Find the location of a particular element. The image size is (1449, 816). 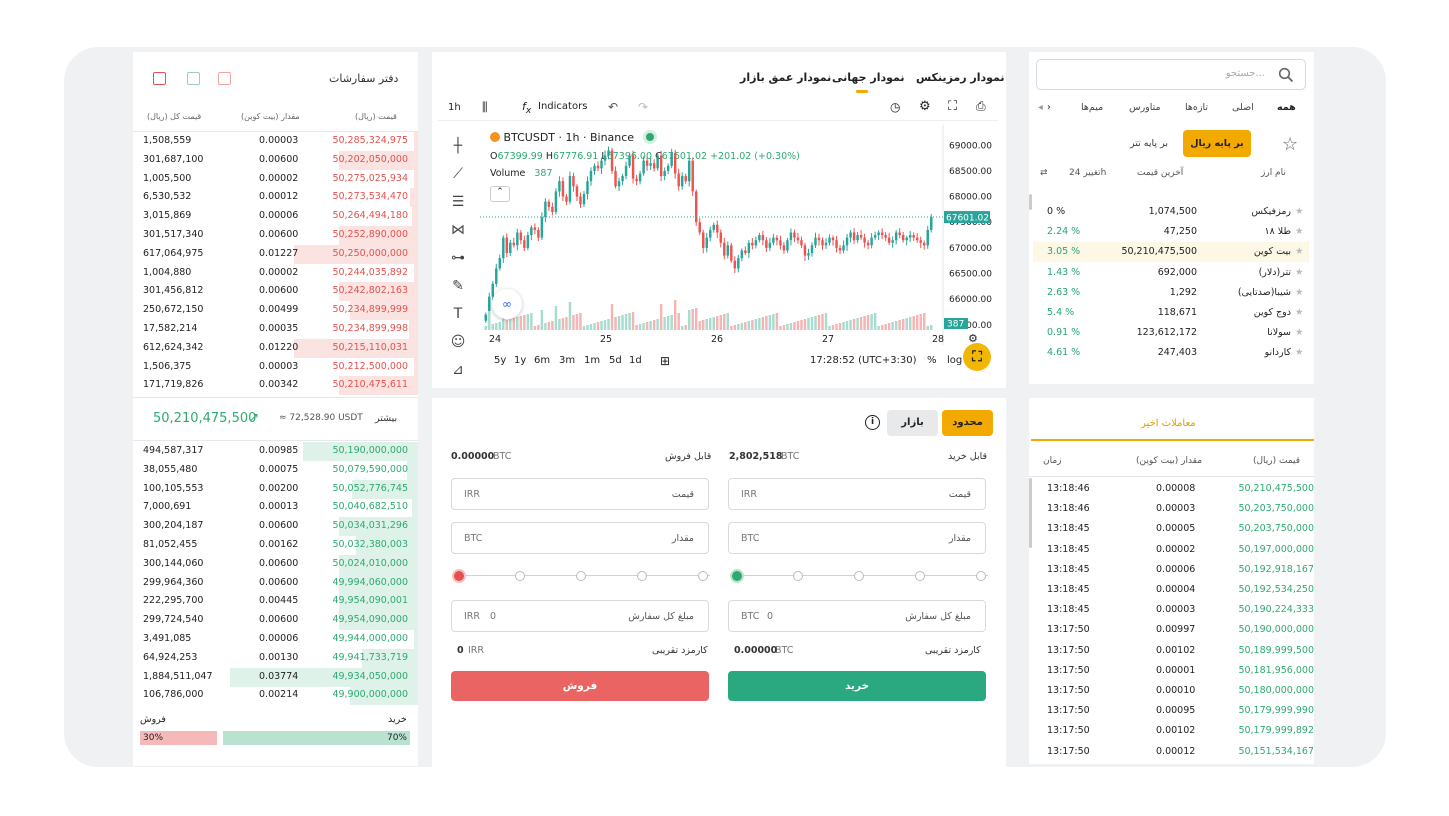

market-row: ★ شیبا(صدتایی) 1,292 2.63 % is located at coordinates (1171, 293).